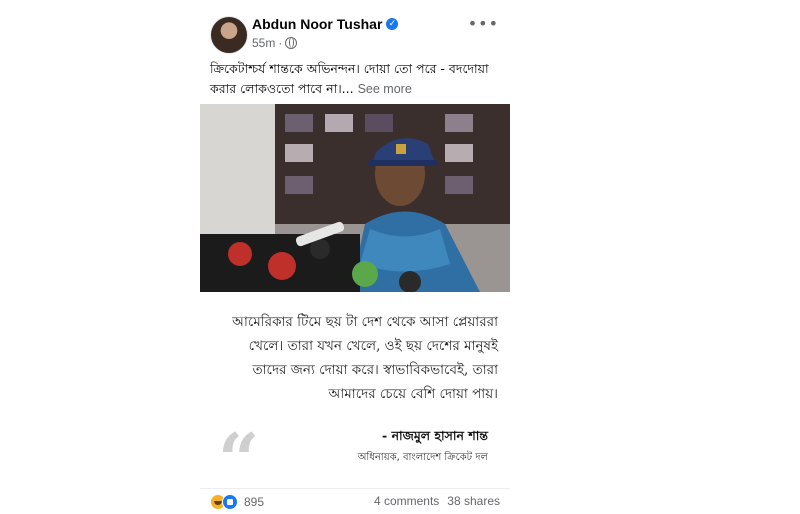  Describe the element at coordinates (473, 501) in the screenshot. I see `shares-link: 38 shares` at that location.